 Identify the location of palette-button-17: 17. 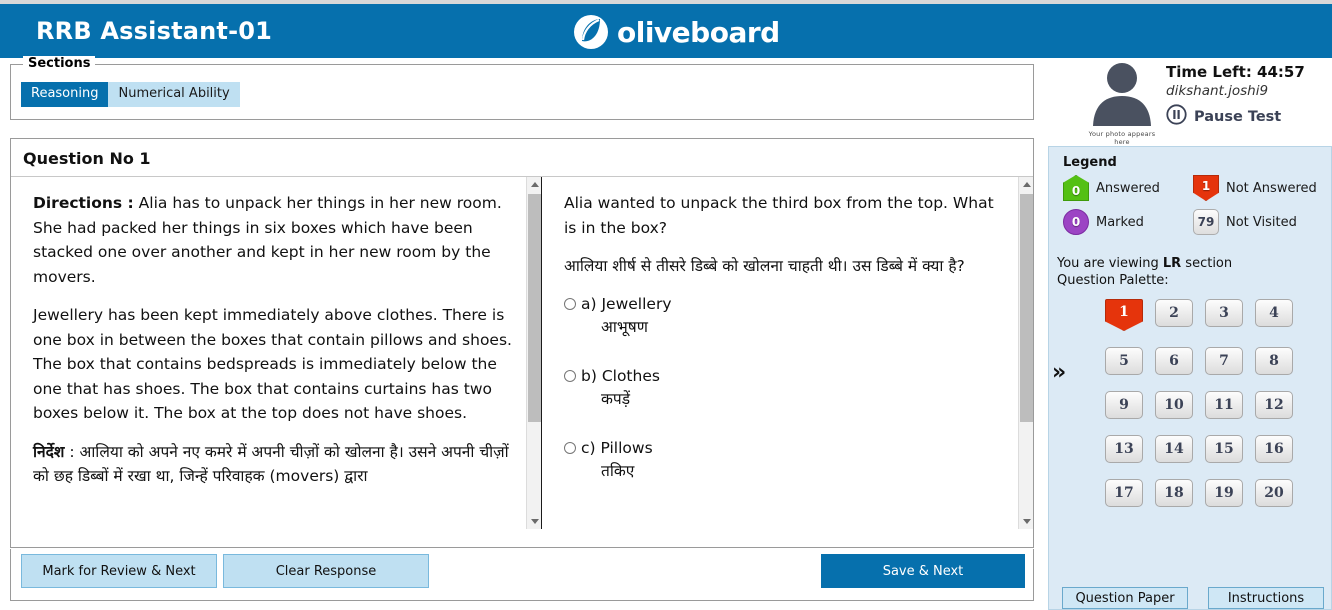
(1124, 493).